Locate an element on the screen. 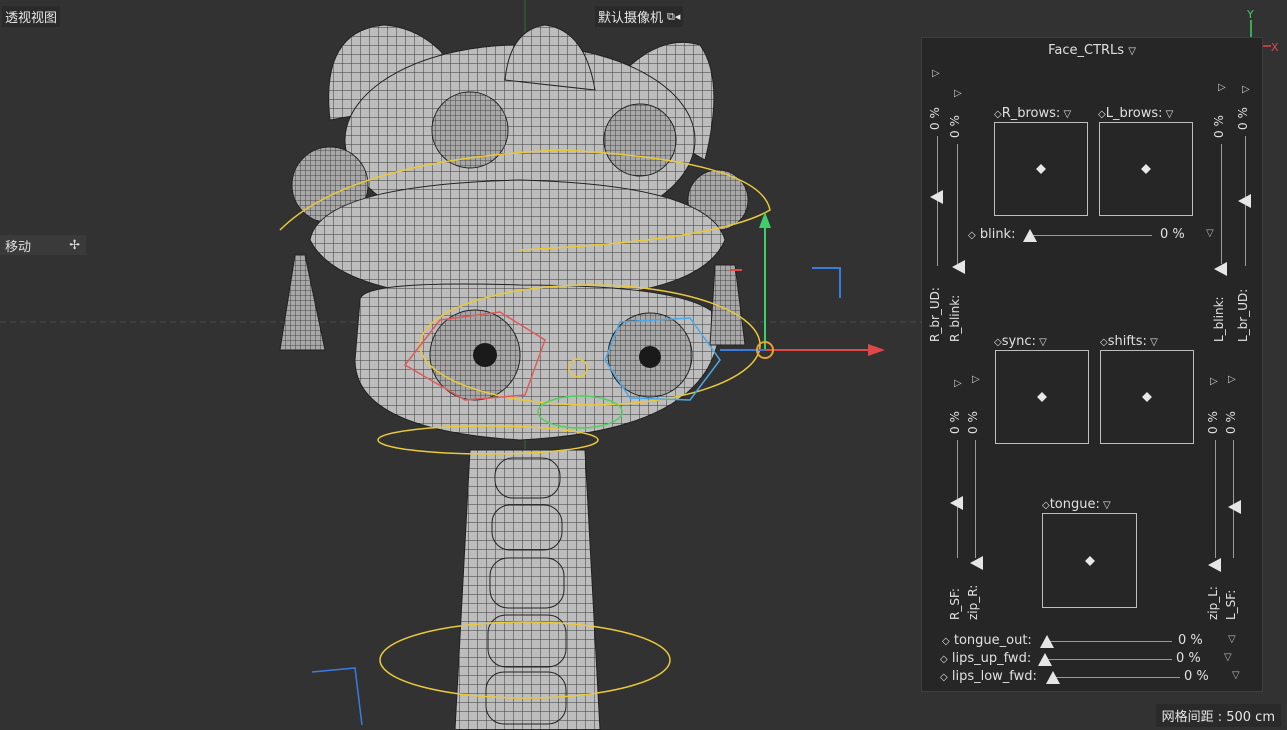 Image resolution: width=1287 pixels, height=730 pixels. zip-r-slider: 0 % zip_R: is located at coordinates (976, 513).